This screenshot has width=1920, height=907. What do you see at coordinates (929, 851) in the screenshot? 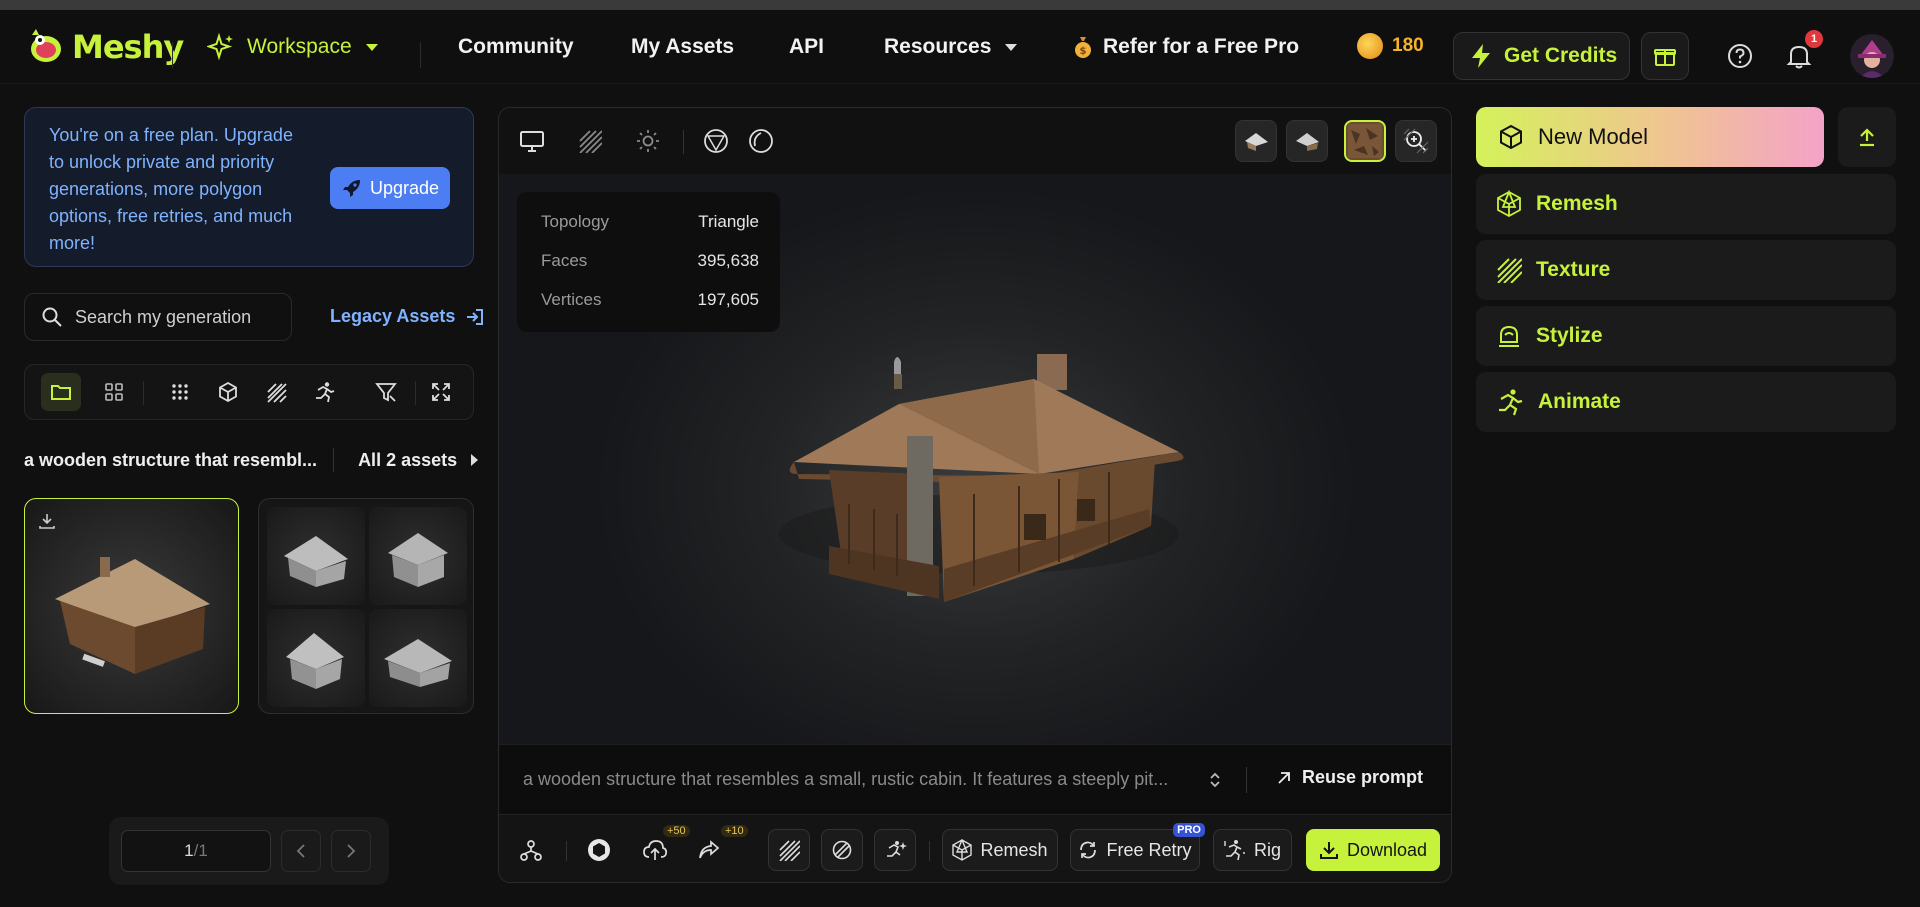
I see `toolbar-divider` at bounding box center [929, 851].